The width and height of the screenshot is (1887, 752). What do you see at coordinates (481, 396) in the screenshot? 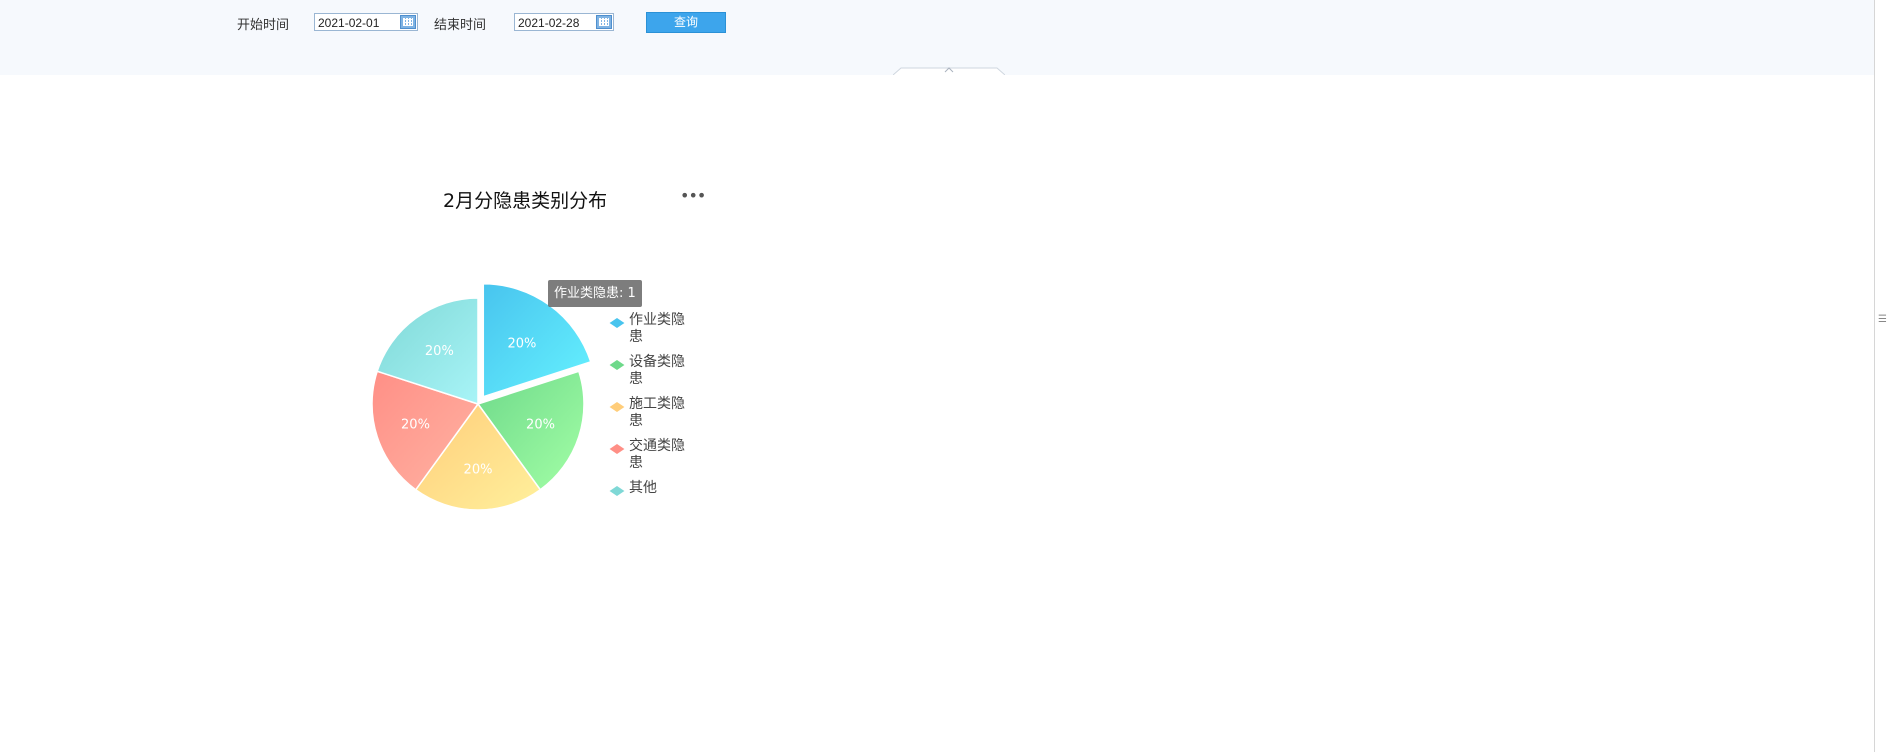
I see `pie-chart: 20% 20% 20% 20% 20%` at bounding box center [481, 396].